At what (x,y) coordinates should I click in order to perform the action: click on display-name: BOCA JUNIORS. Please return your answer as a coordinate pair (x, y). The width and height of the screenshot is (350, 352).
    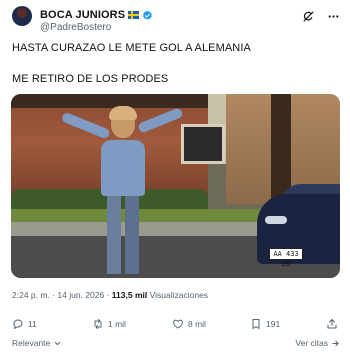
    Looking at the image, I should click on (82, 15).